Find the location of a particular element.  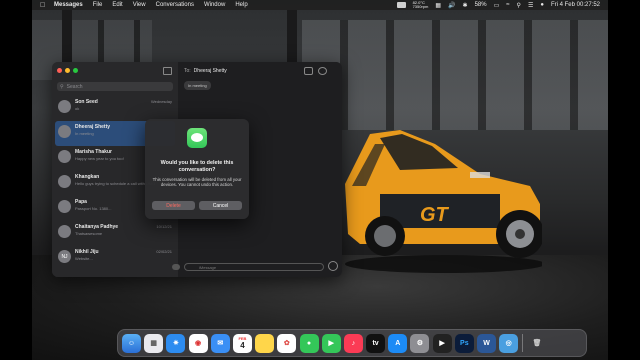

video-call-icon is located at coordinates (308, 71).